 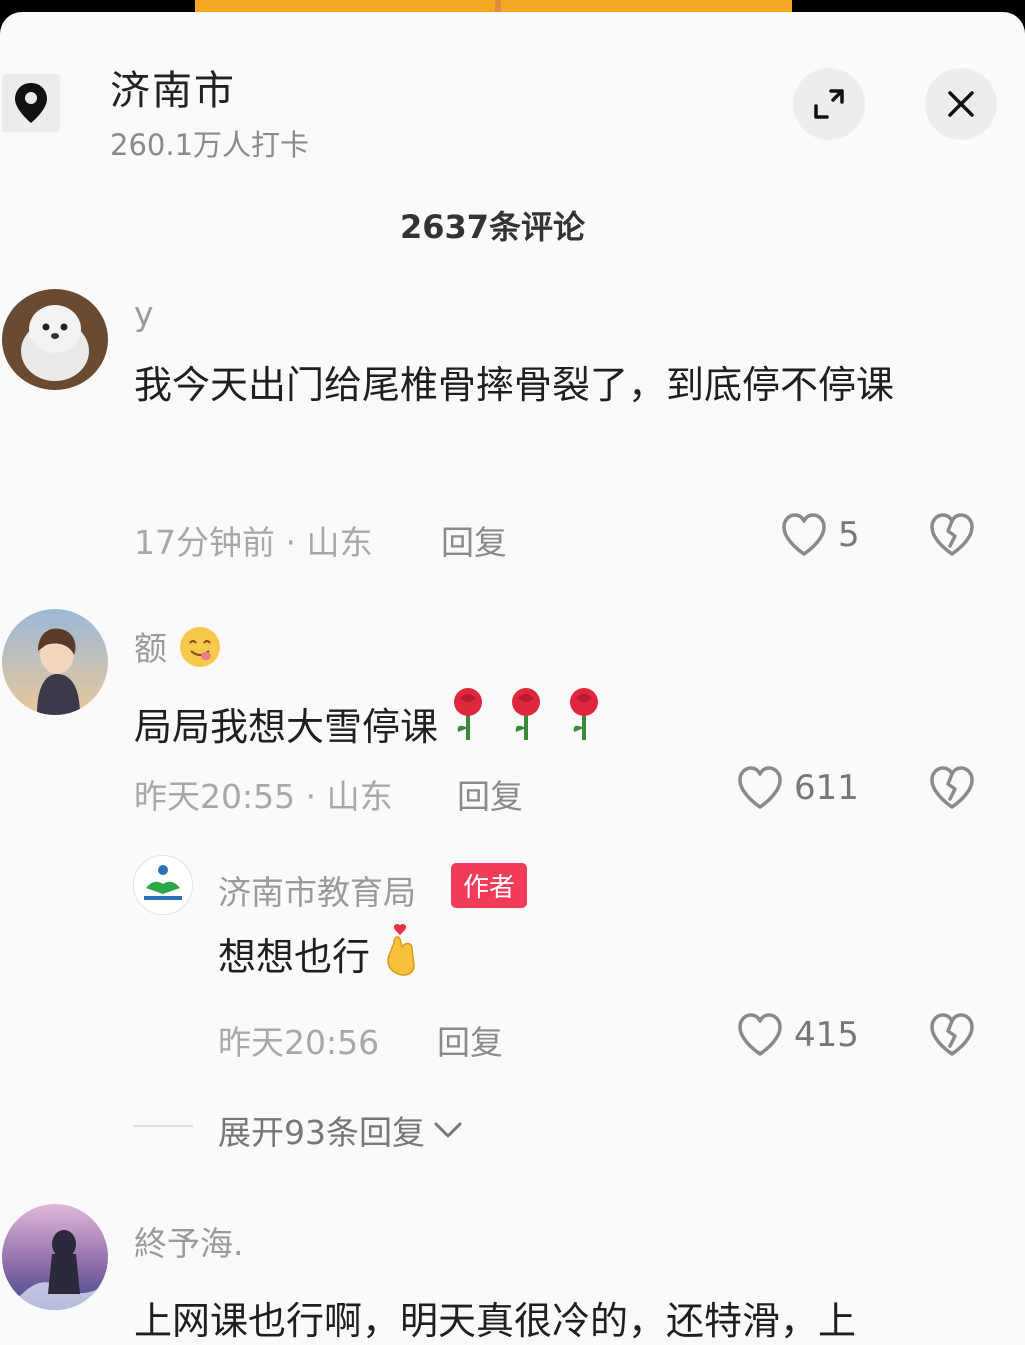 What do you see at coordinates (163, 1126) in the screenshot?
I see `expand-divider` at bounding box center [163, 1126].